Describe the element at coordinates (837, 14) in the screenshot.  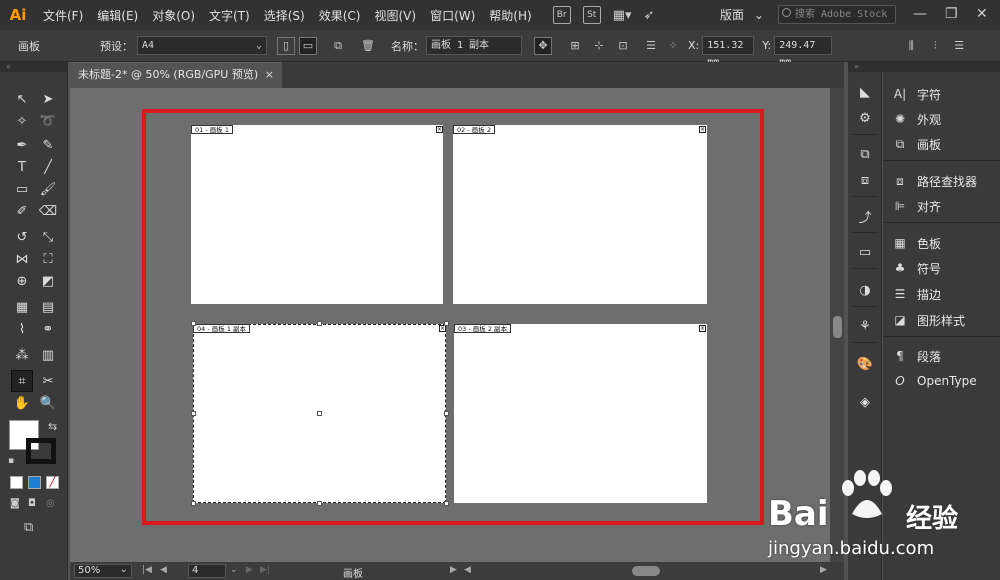
I see `stock-search-input: 搜索 Adobe Stock` at that location.